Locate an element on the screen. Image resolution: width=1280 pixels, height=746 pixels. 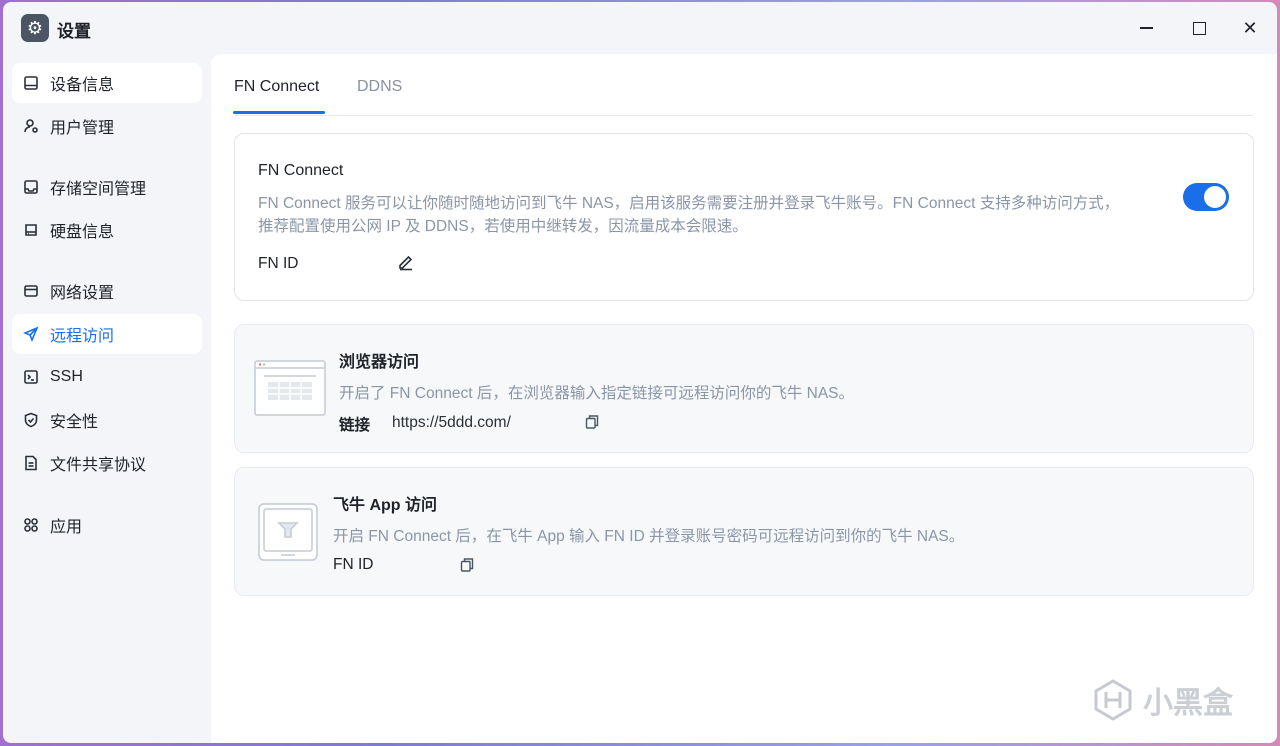
browser-access-title: 浏览器访问 is located at coordinates (379, 362).